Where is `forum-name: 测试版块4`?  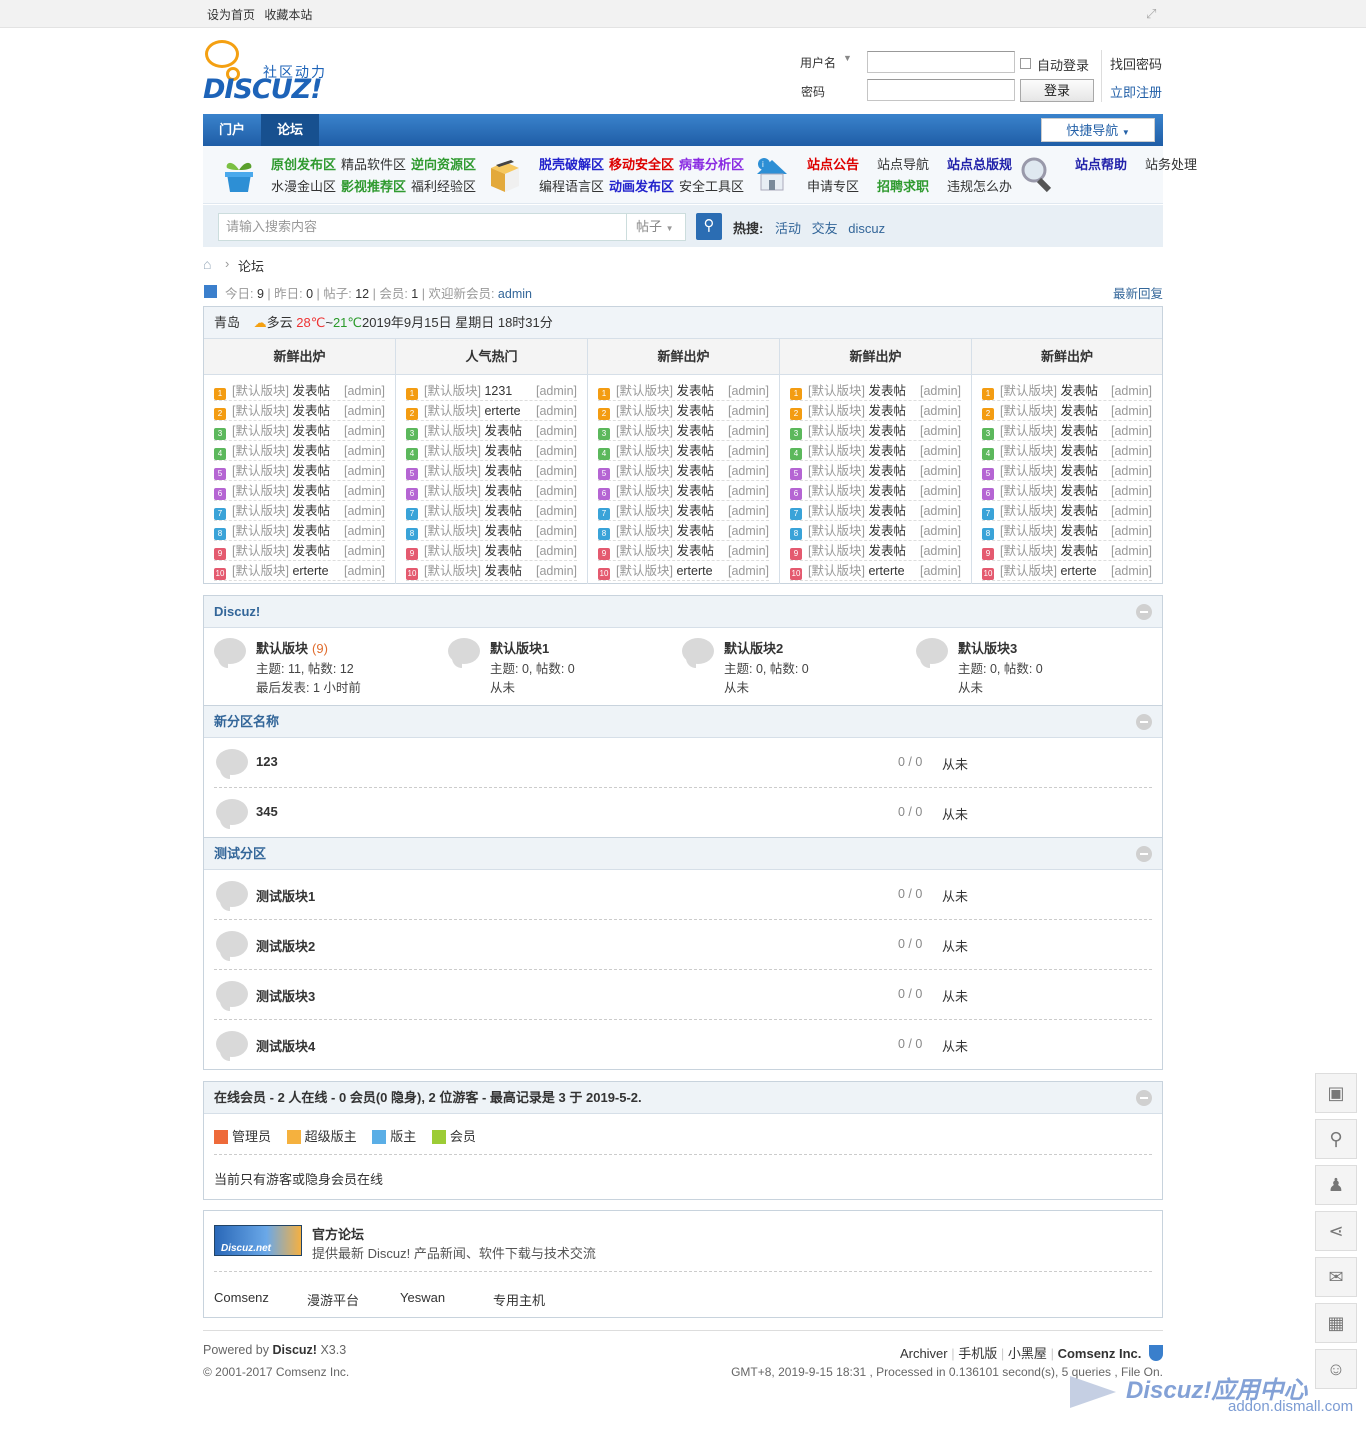 forum-name: 测试版块4 is located at coordinates (285, 1045).